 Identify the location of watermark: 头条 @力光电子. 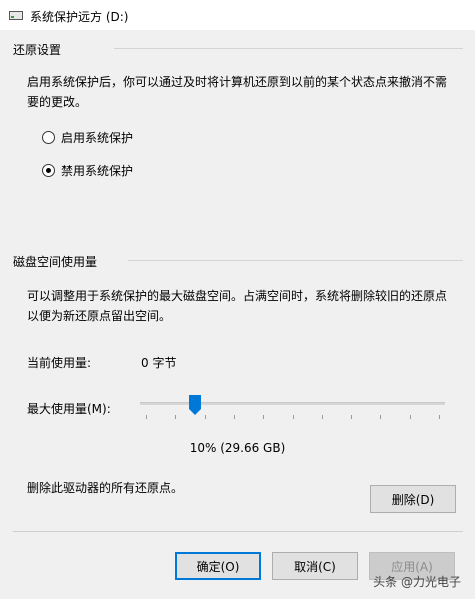
(417, 581).